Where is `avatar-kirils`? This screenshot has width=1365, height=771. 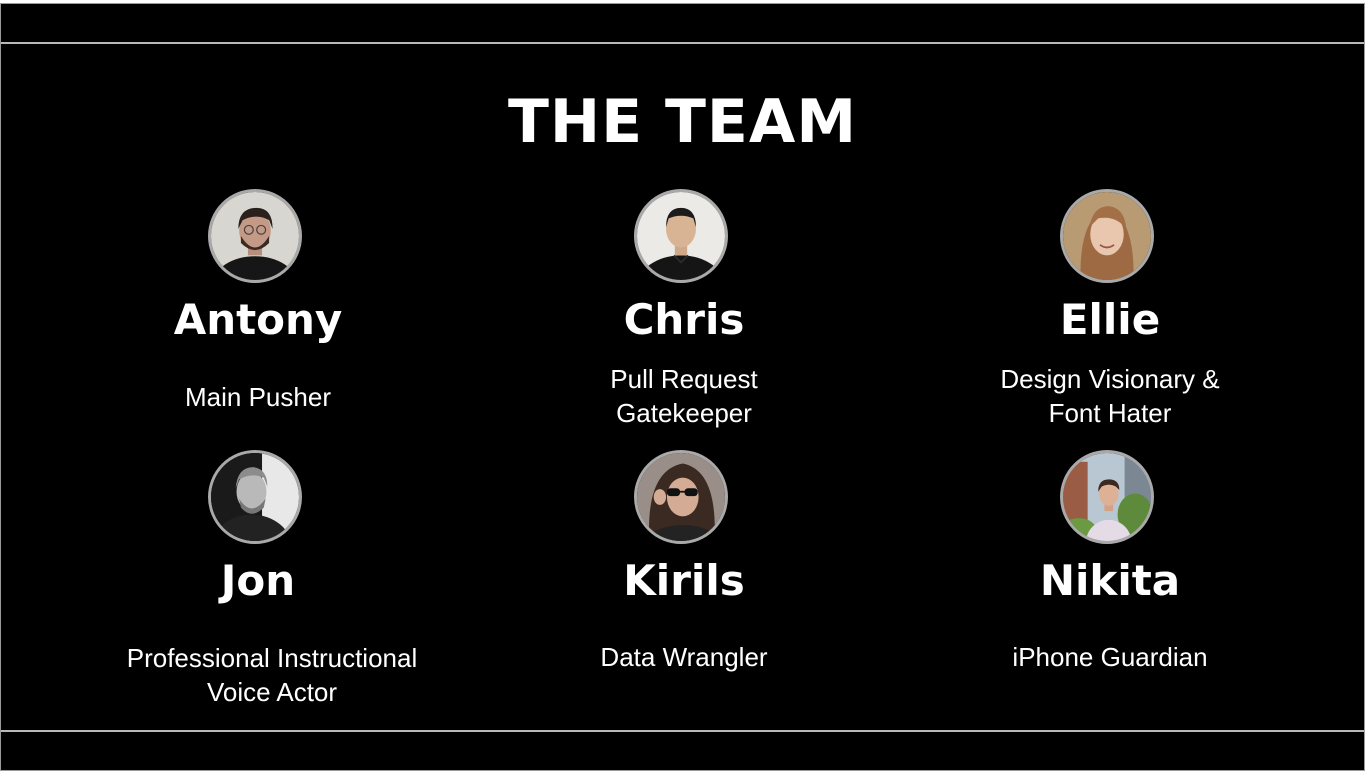 avatar-kirils is located at coordinates (681, 497).